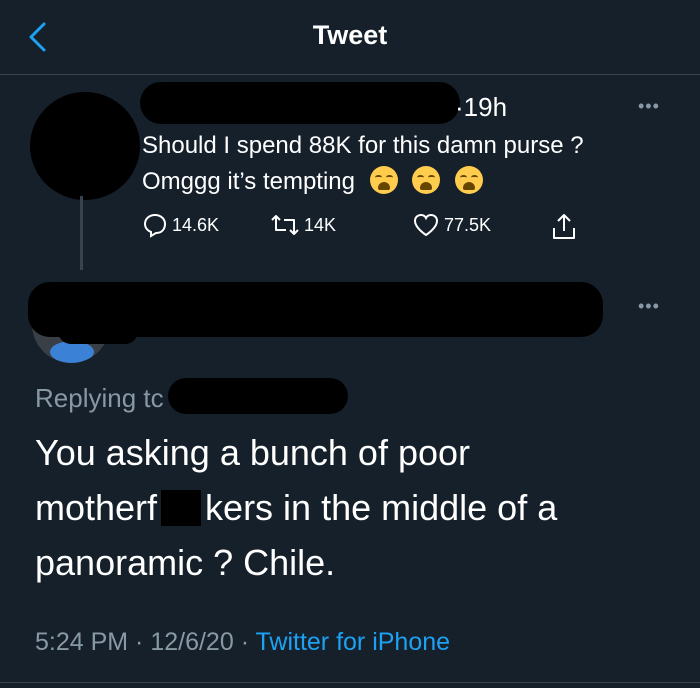 The image size is (700, 688). What do you see at coordinates (248, 181) in the screenshot?
I see `parent-tweet-line2: Omggg it’s tempting` at bounding box center [248, 181].